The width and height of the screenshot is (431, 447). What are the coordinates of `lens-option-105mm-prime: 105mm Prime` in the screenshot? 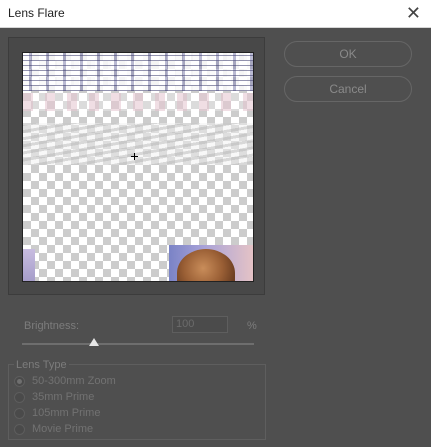 It's located at (57, 413).